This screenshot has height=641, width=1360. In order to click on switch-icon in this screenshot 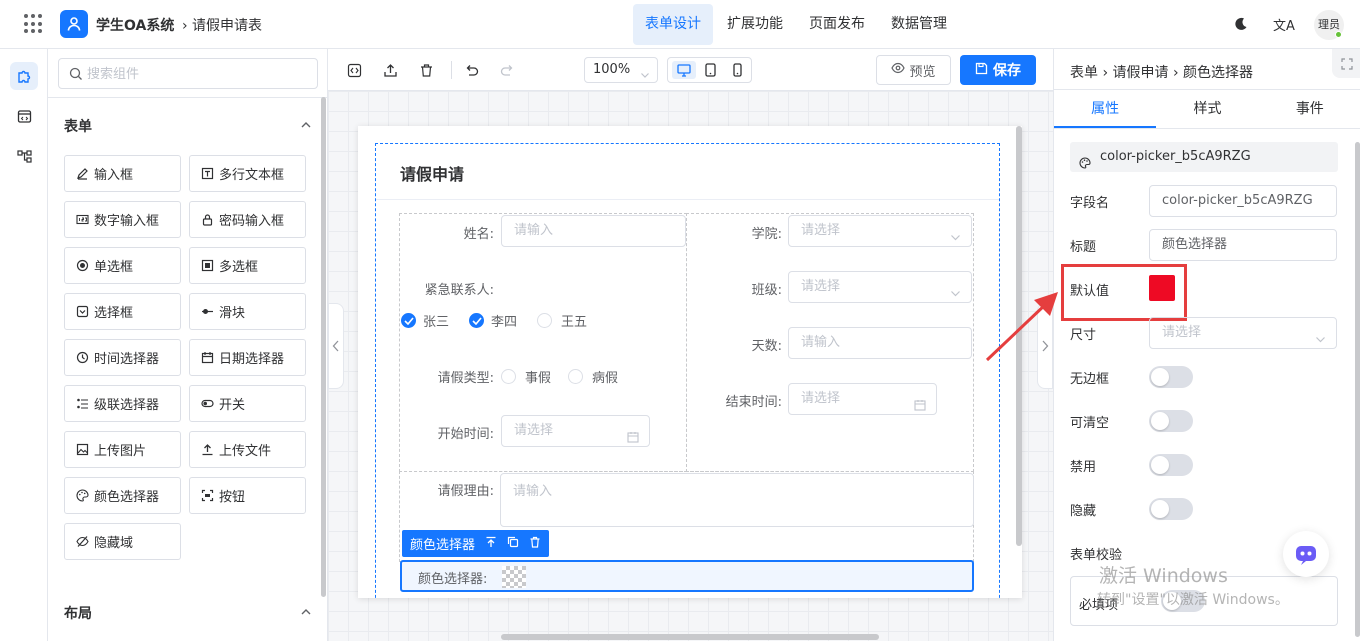, I will do `click(207, 403)`.